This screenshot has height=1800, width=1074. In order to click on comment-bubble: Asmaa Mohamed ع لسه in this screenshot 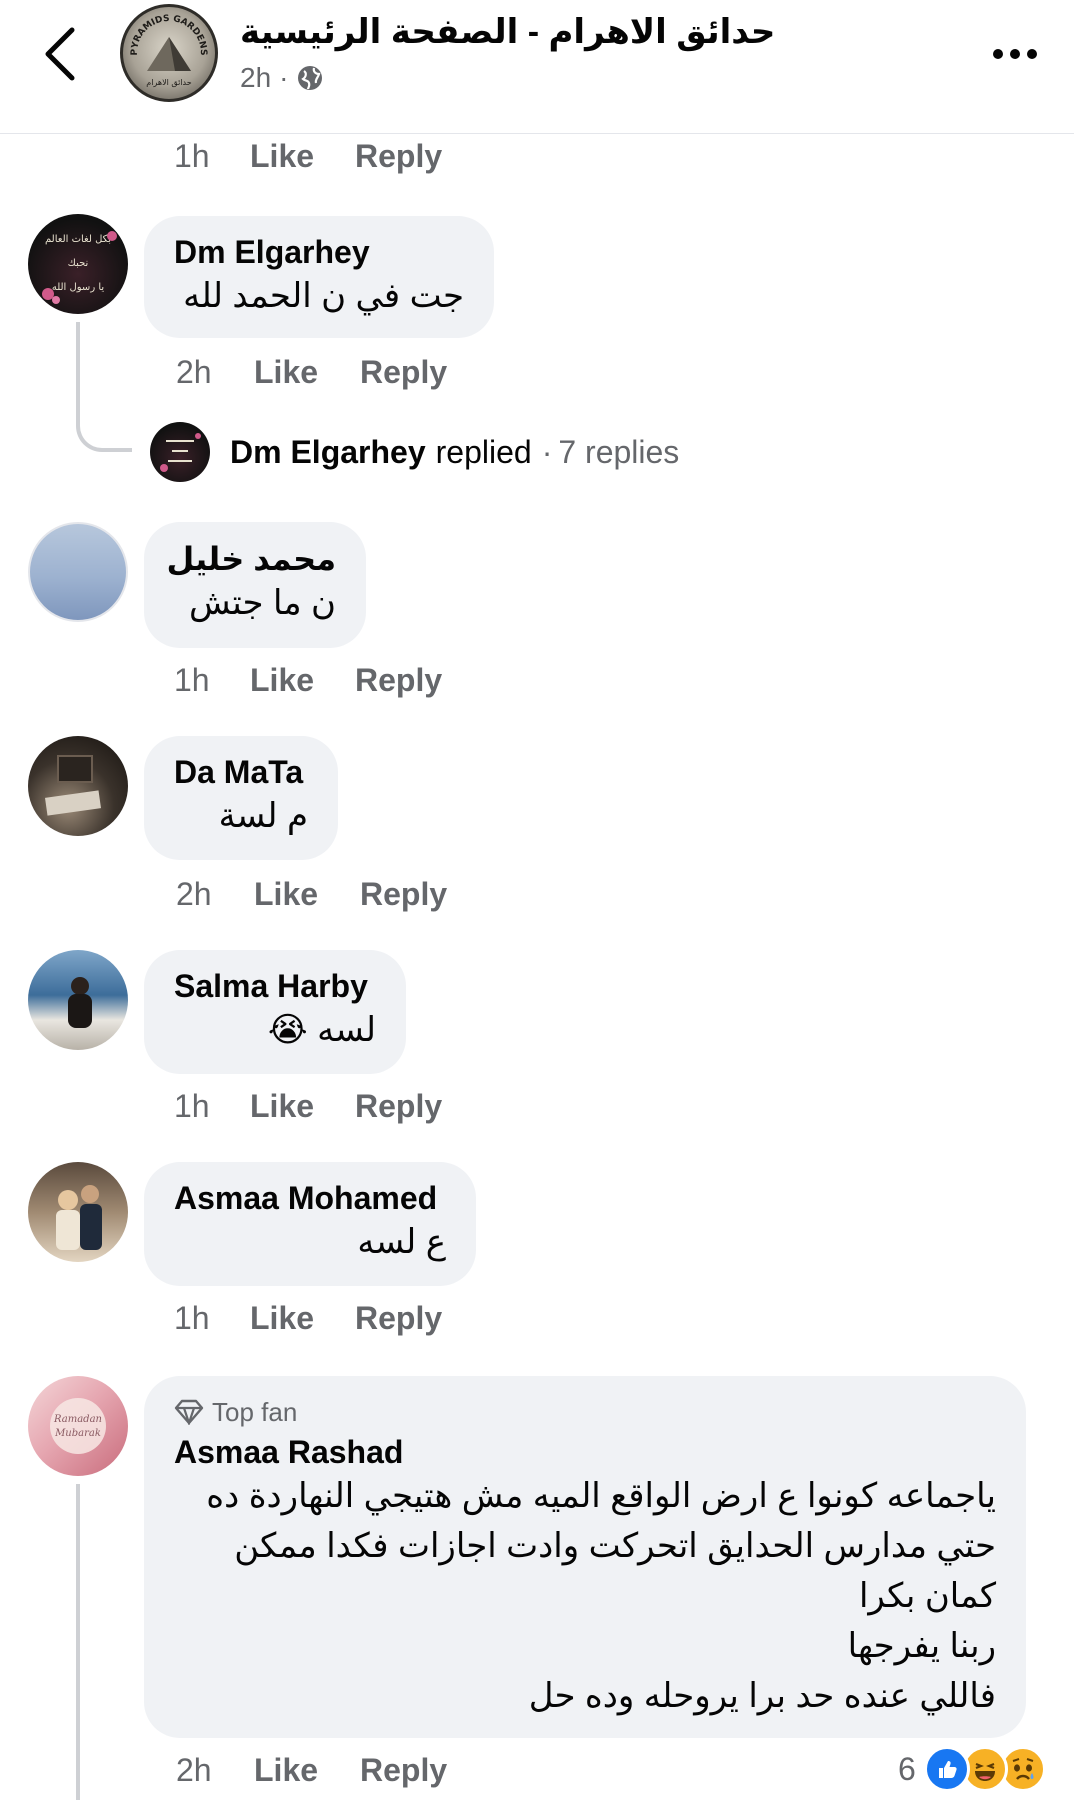, I will do `click(310, 1224)`.